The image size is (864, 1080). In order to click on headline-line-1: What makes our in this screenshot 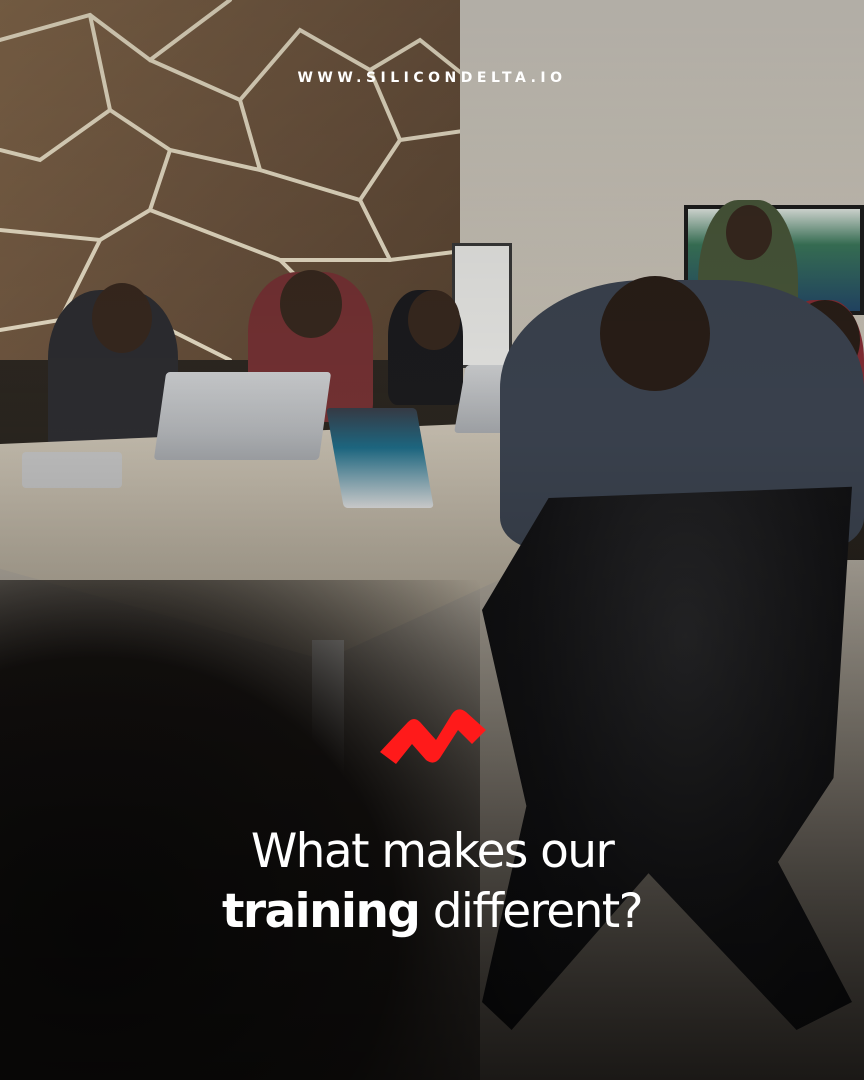, I will do `click(432, 851)`.